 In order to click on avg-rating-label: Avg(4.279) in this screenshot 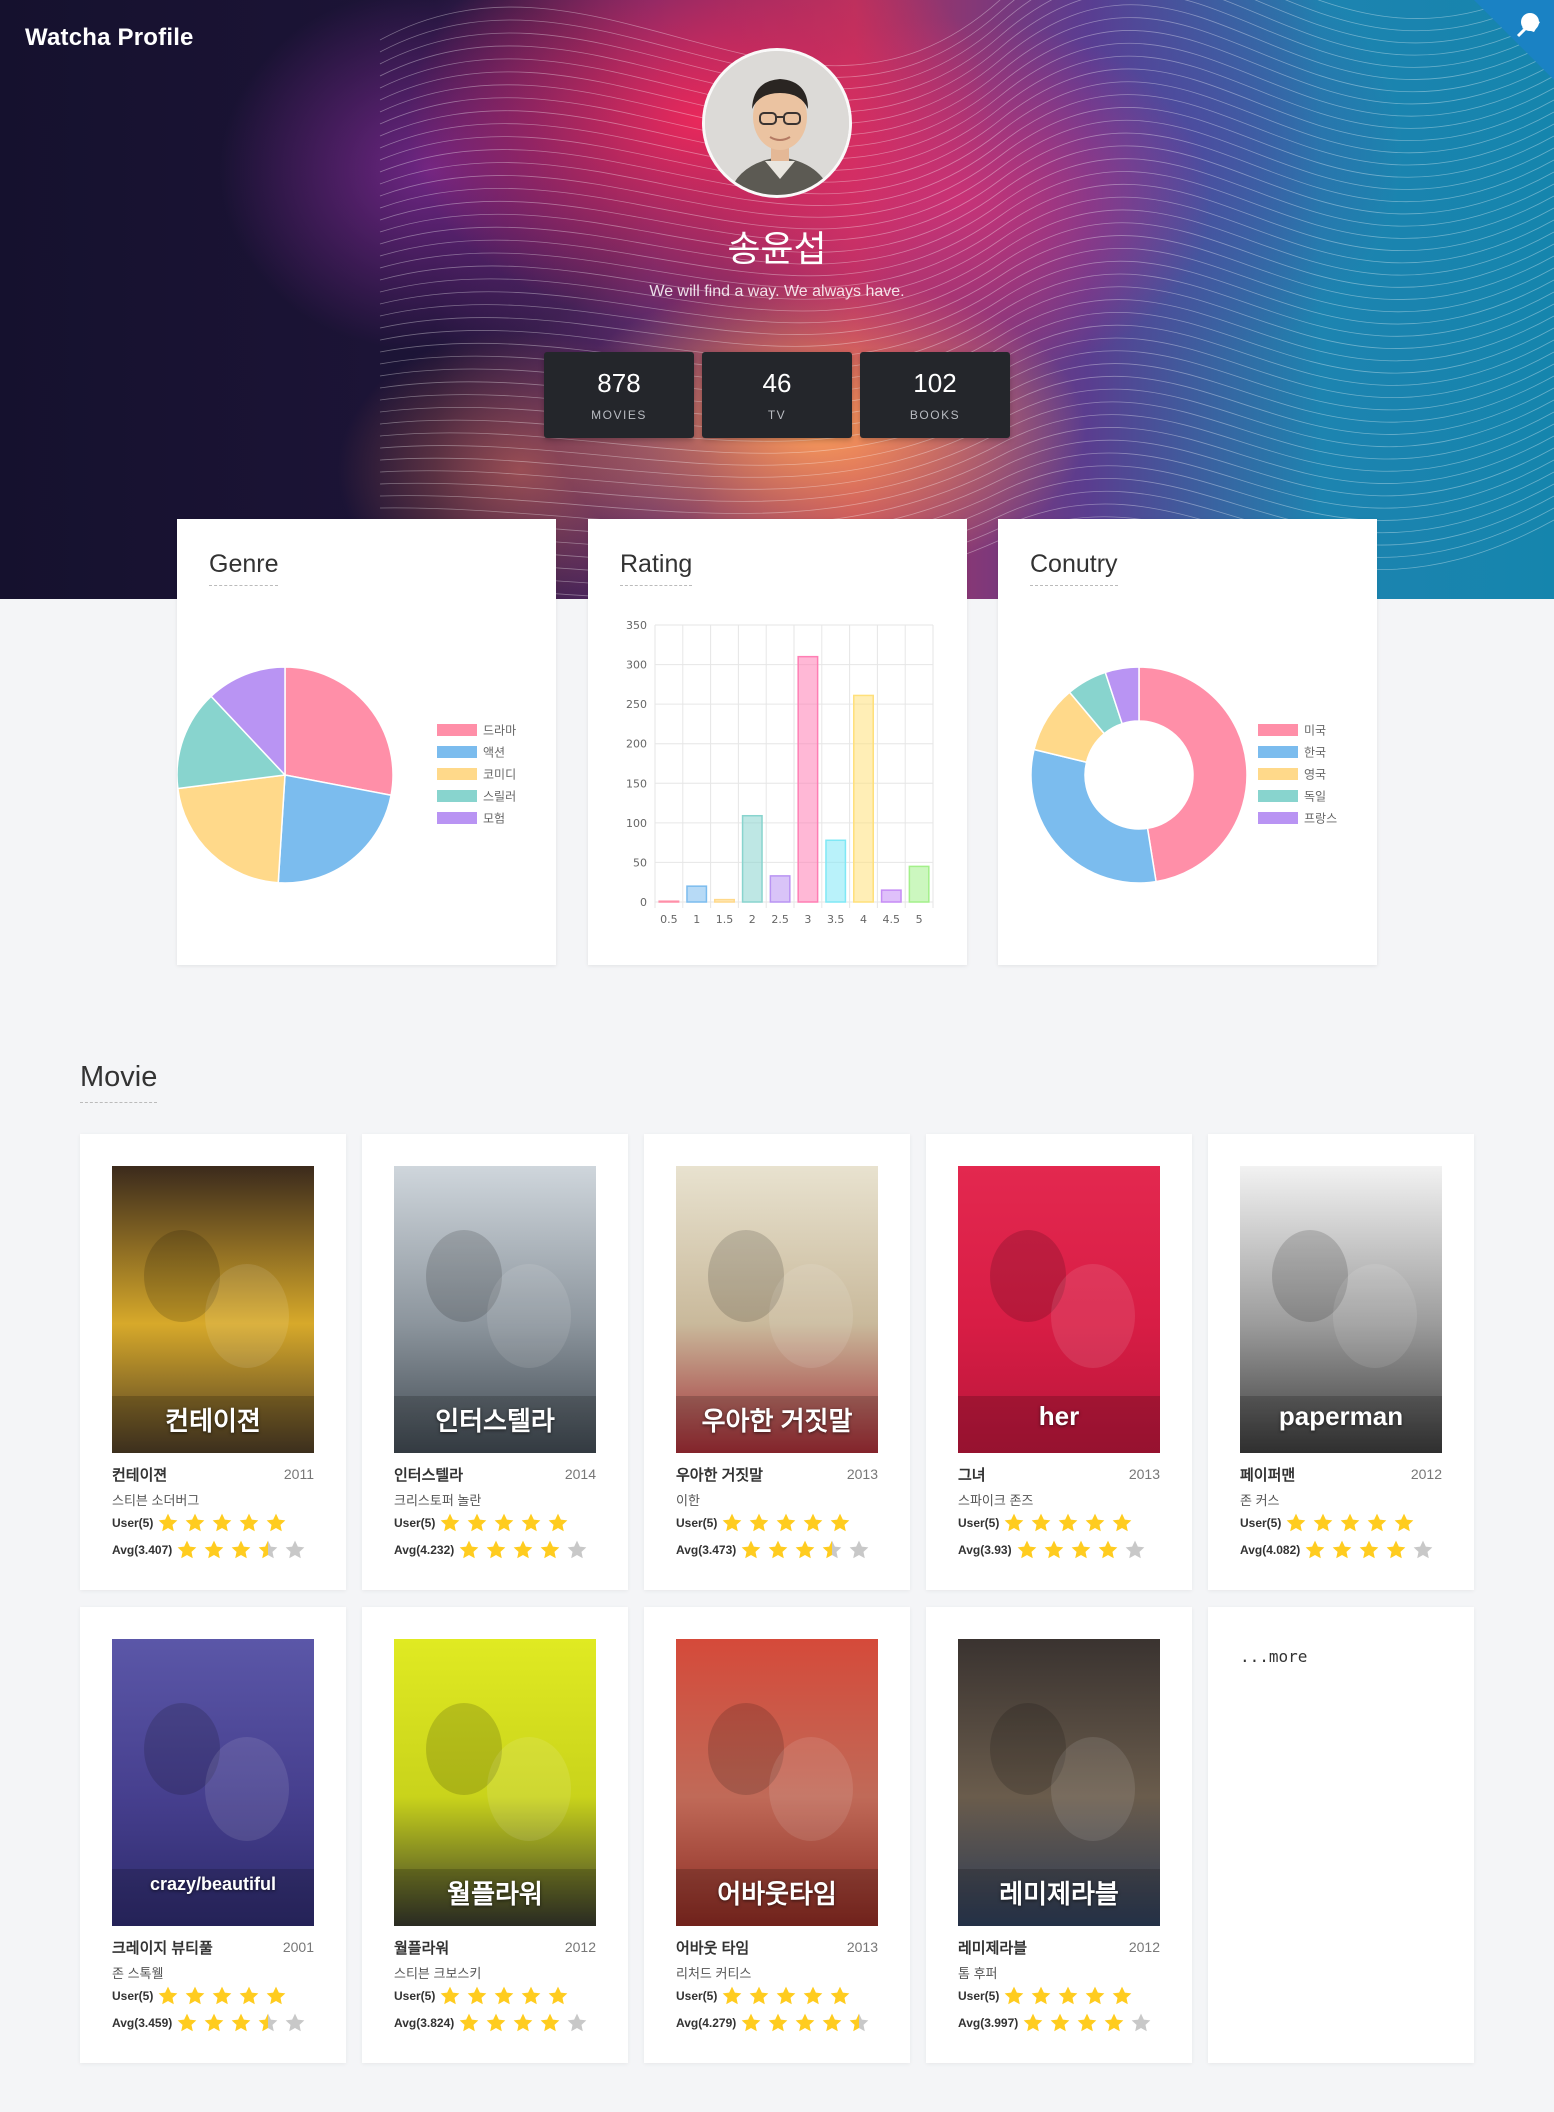, I will do `click(706, 2023)`.